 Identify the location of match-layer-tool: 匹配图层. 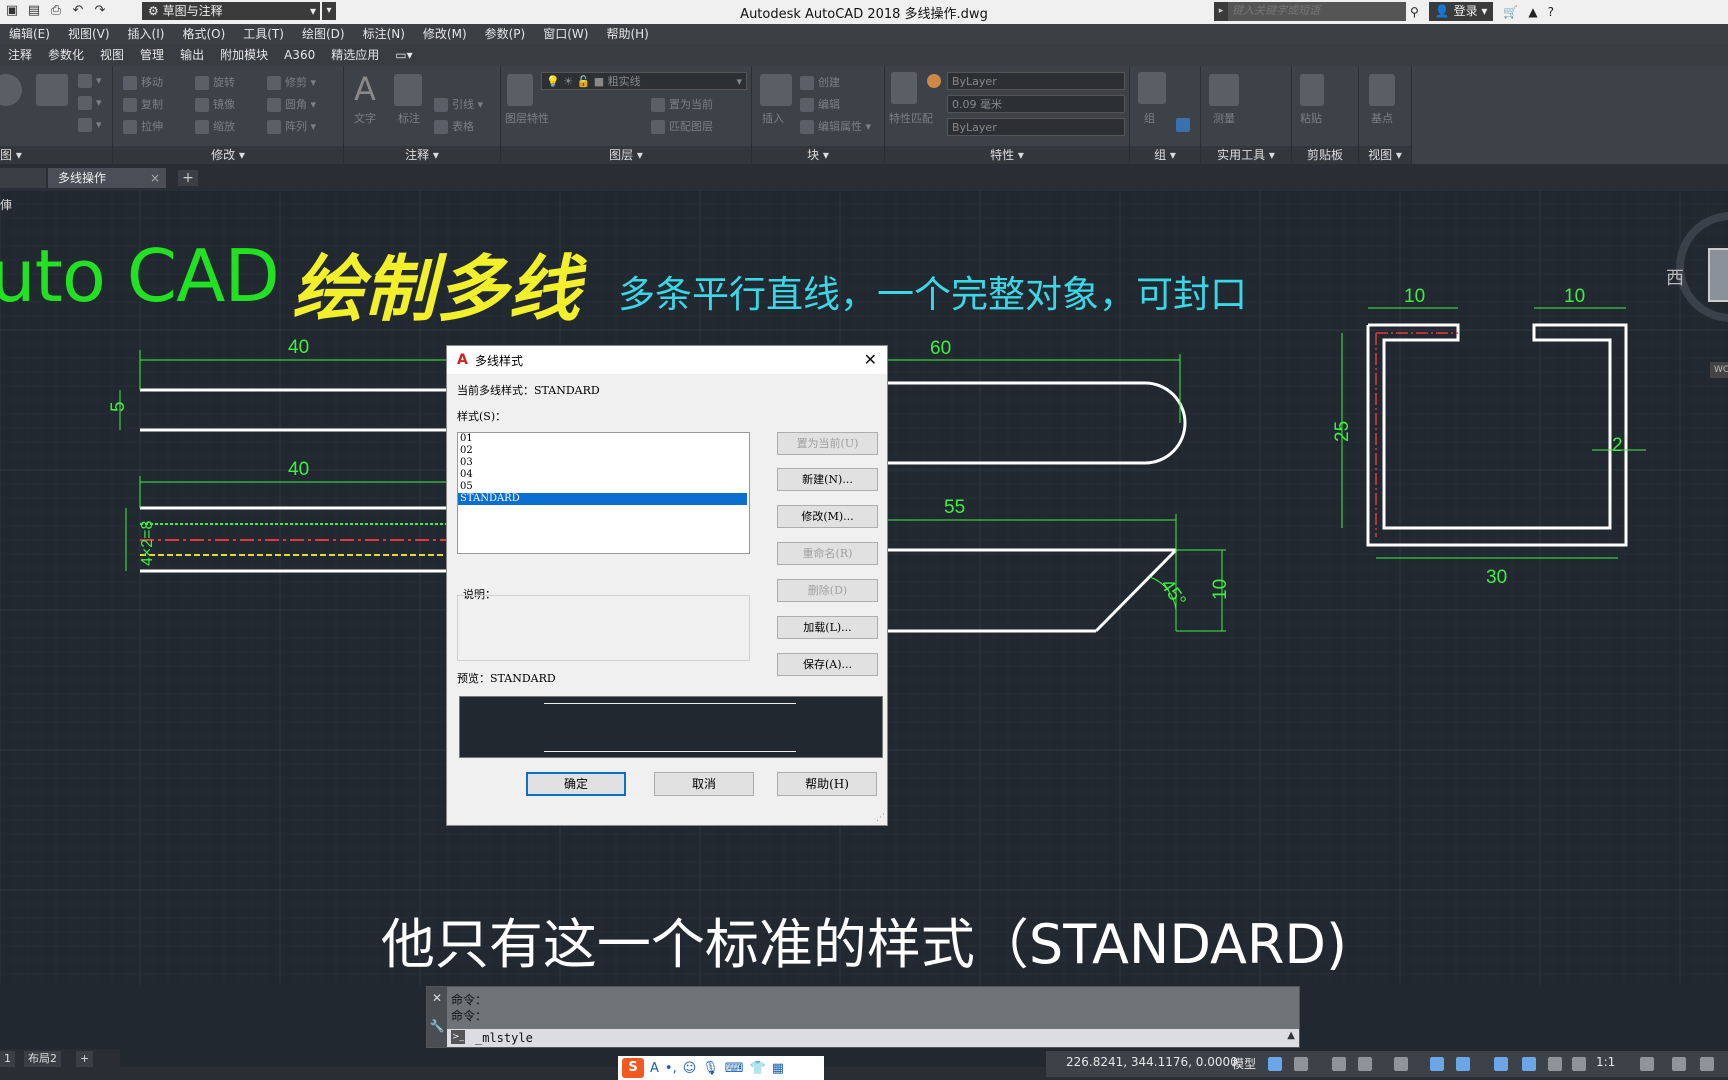
(682, 126).